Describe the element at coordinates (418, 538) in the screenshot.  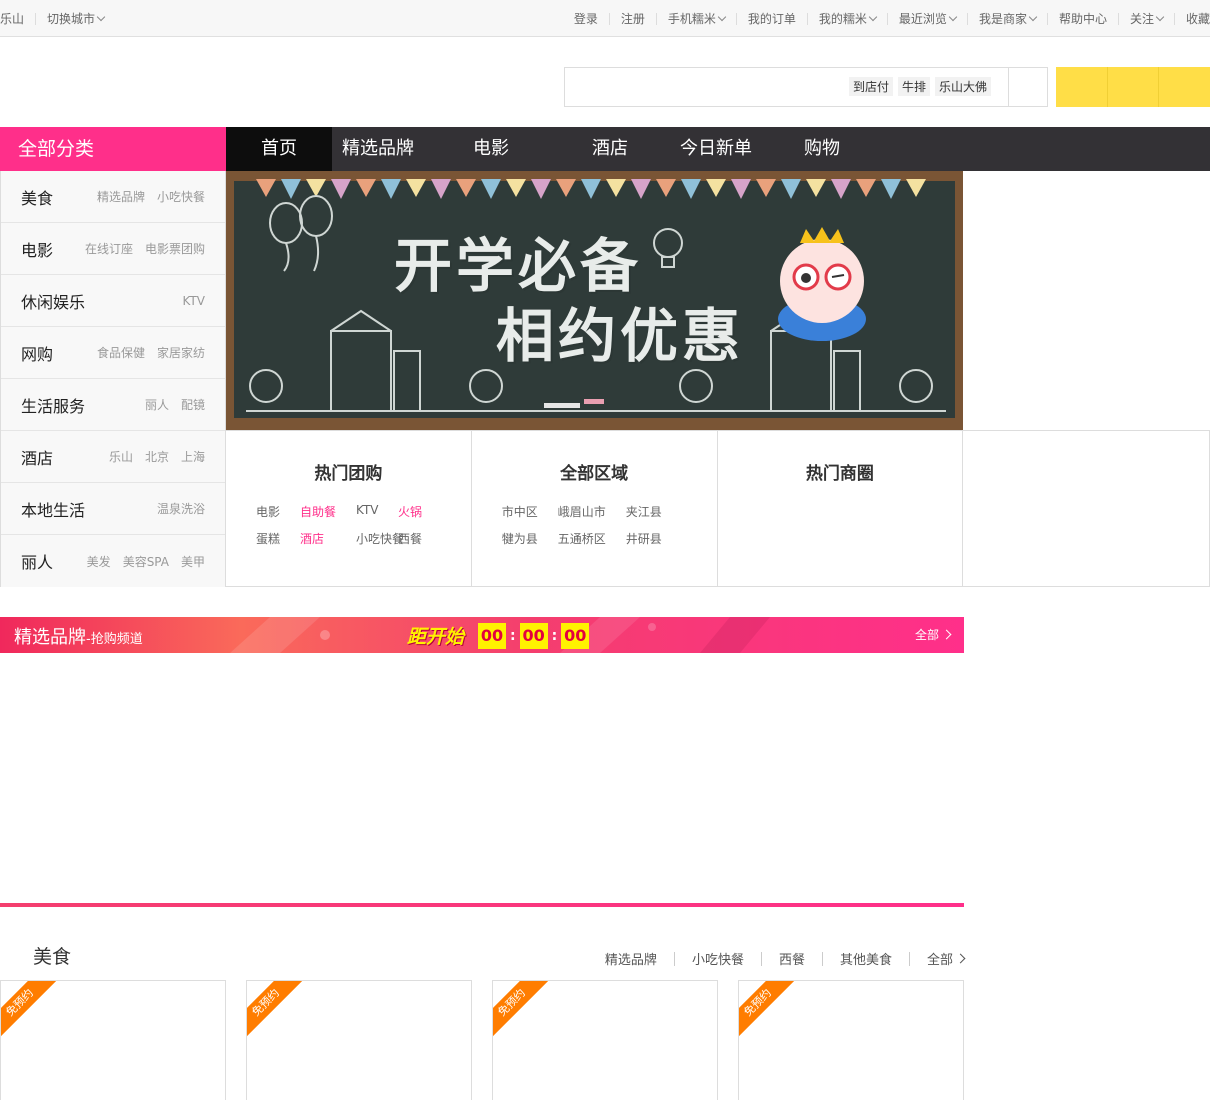
I see `hot-group-link: 西餐` at that location.